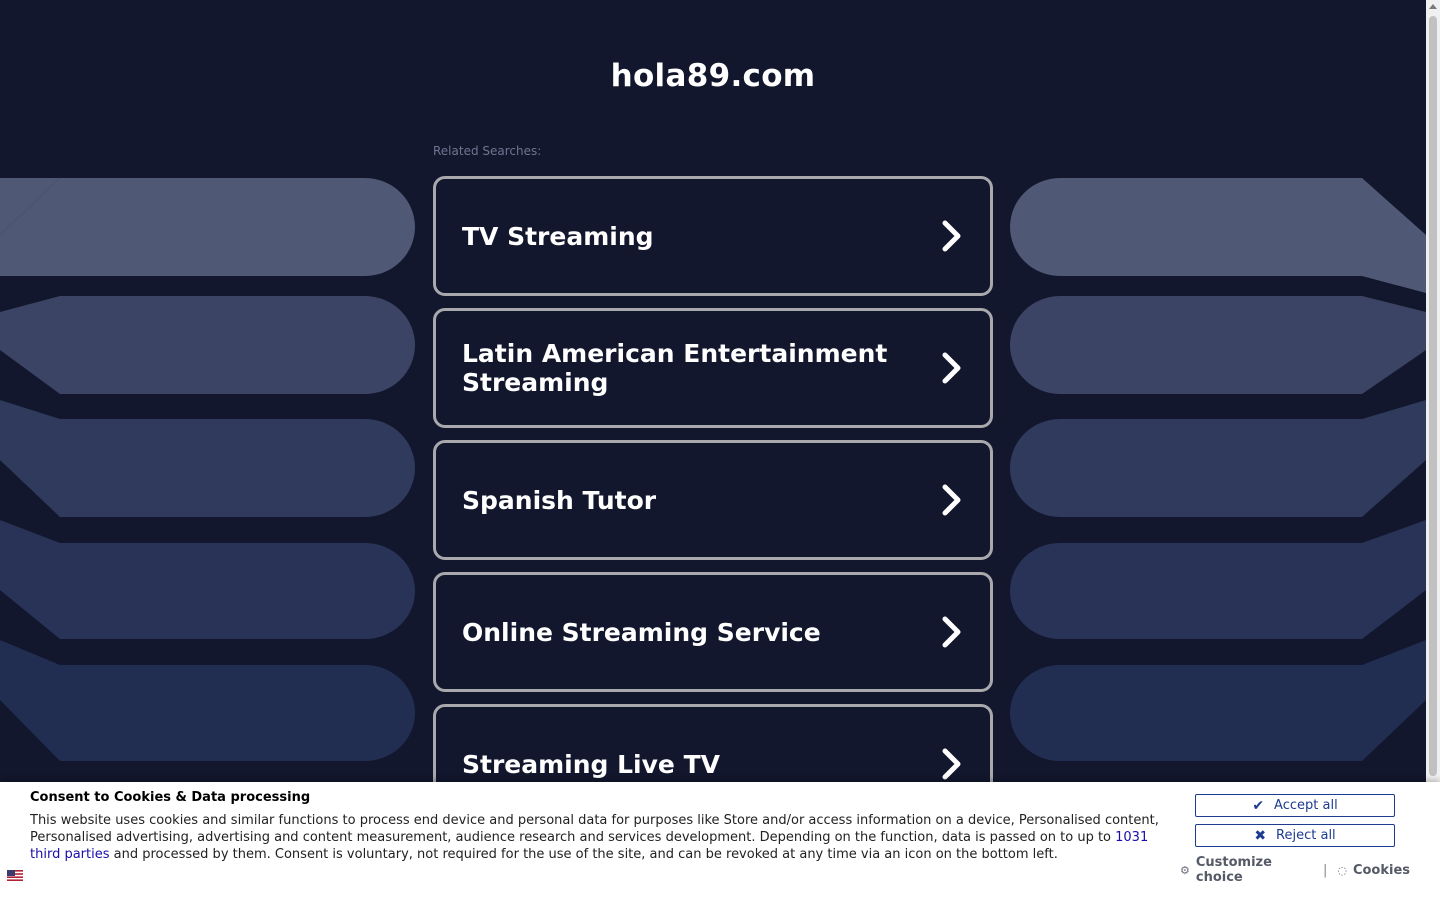  What do you see at coordinates (1306, 835) in the screenshot?
I see `reject-all-label: Reject all` at bounding box center [1306, 835].